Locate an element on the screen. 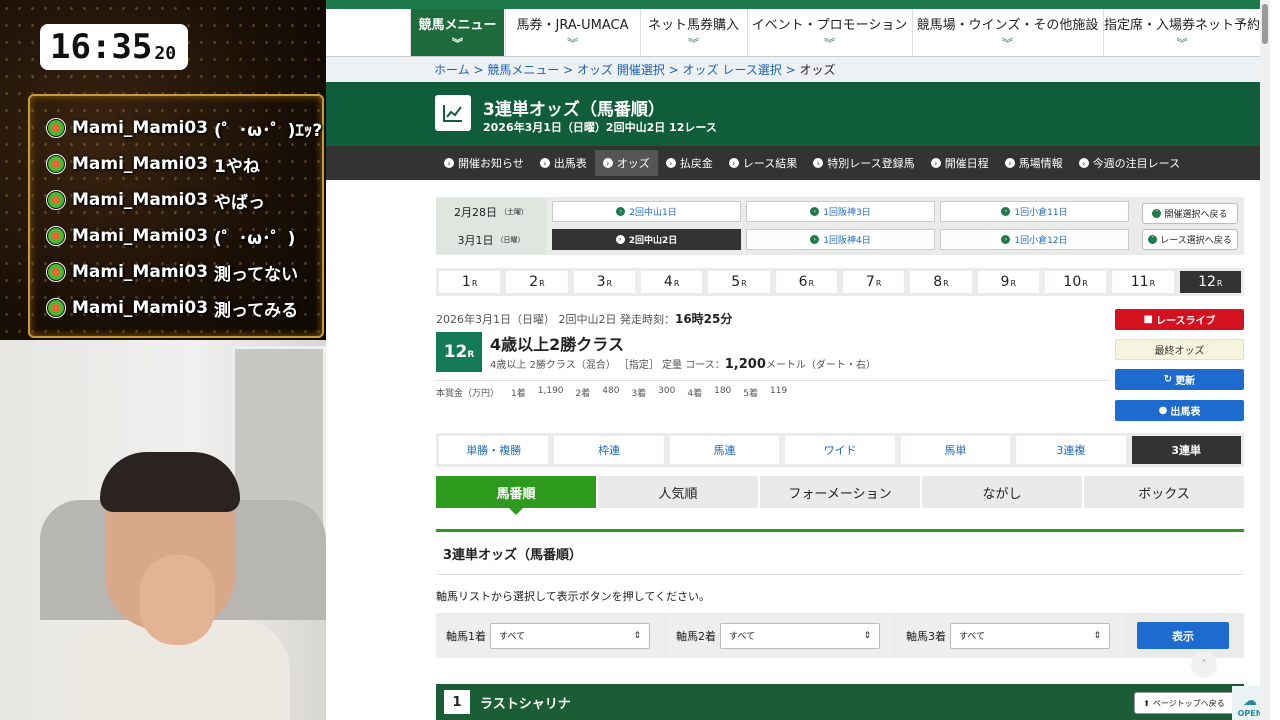 The width and height of the screenshot is (1280, 720). page-scrollbar is located at coordinates (1265, 360).